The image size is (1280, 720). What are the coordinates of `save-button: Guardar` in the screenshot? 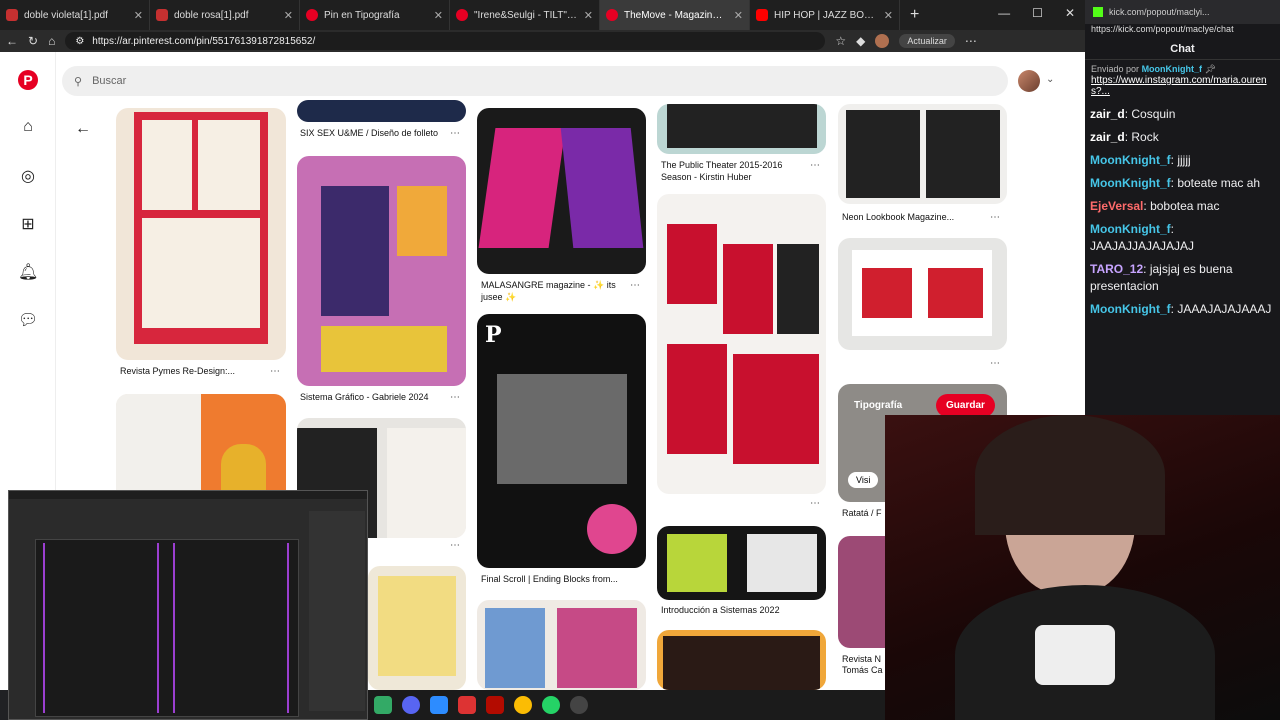 It's located at (965, 405).